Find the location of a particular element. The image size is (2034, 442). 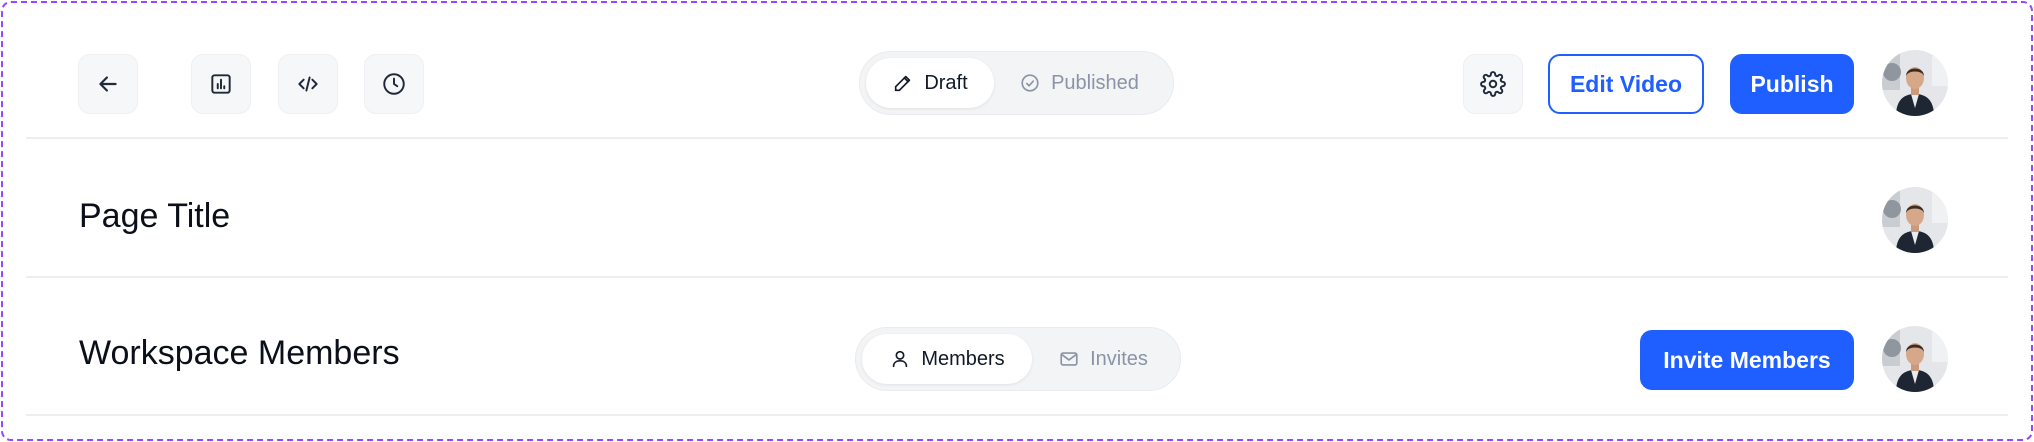

bar-chart-icon is located at coordinates (221, 84).